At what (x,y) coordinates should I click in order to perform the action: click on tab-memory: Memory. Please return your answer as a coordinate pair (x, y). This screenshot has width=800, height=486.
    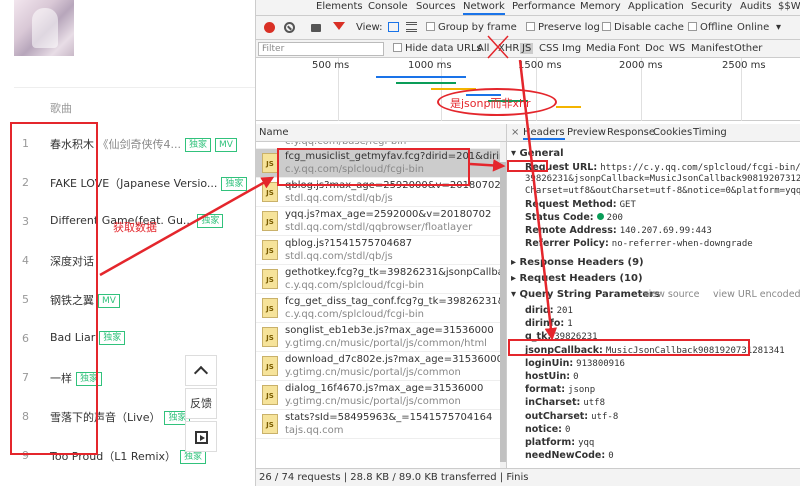
    Looking at the image, I should click on (600, 6).